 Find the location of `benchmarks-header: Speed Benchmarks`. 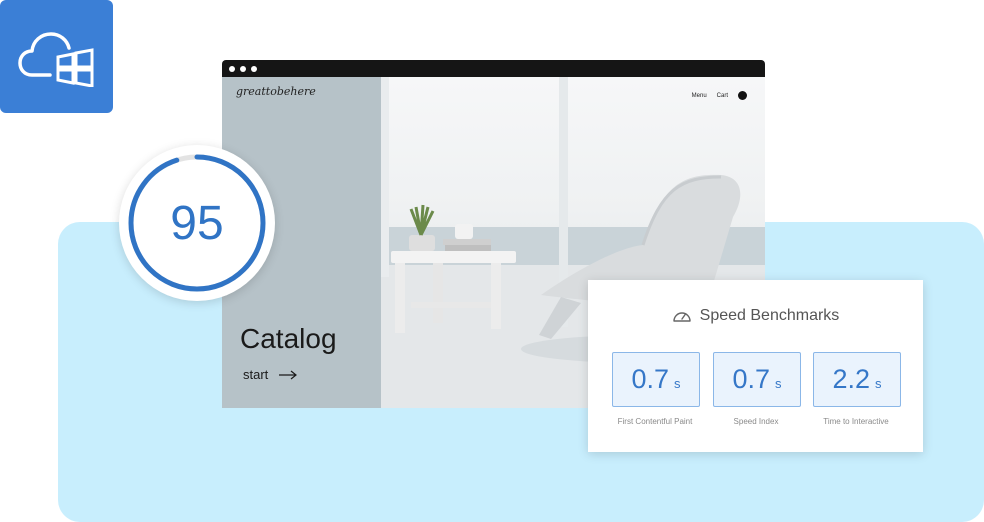

benchmarks-header: Speed Benchmarks is located at coordinates (755, 316).